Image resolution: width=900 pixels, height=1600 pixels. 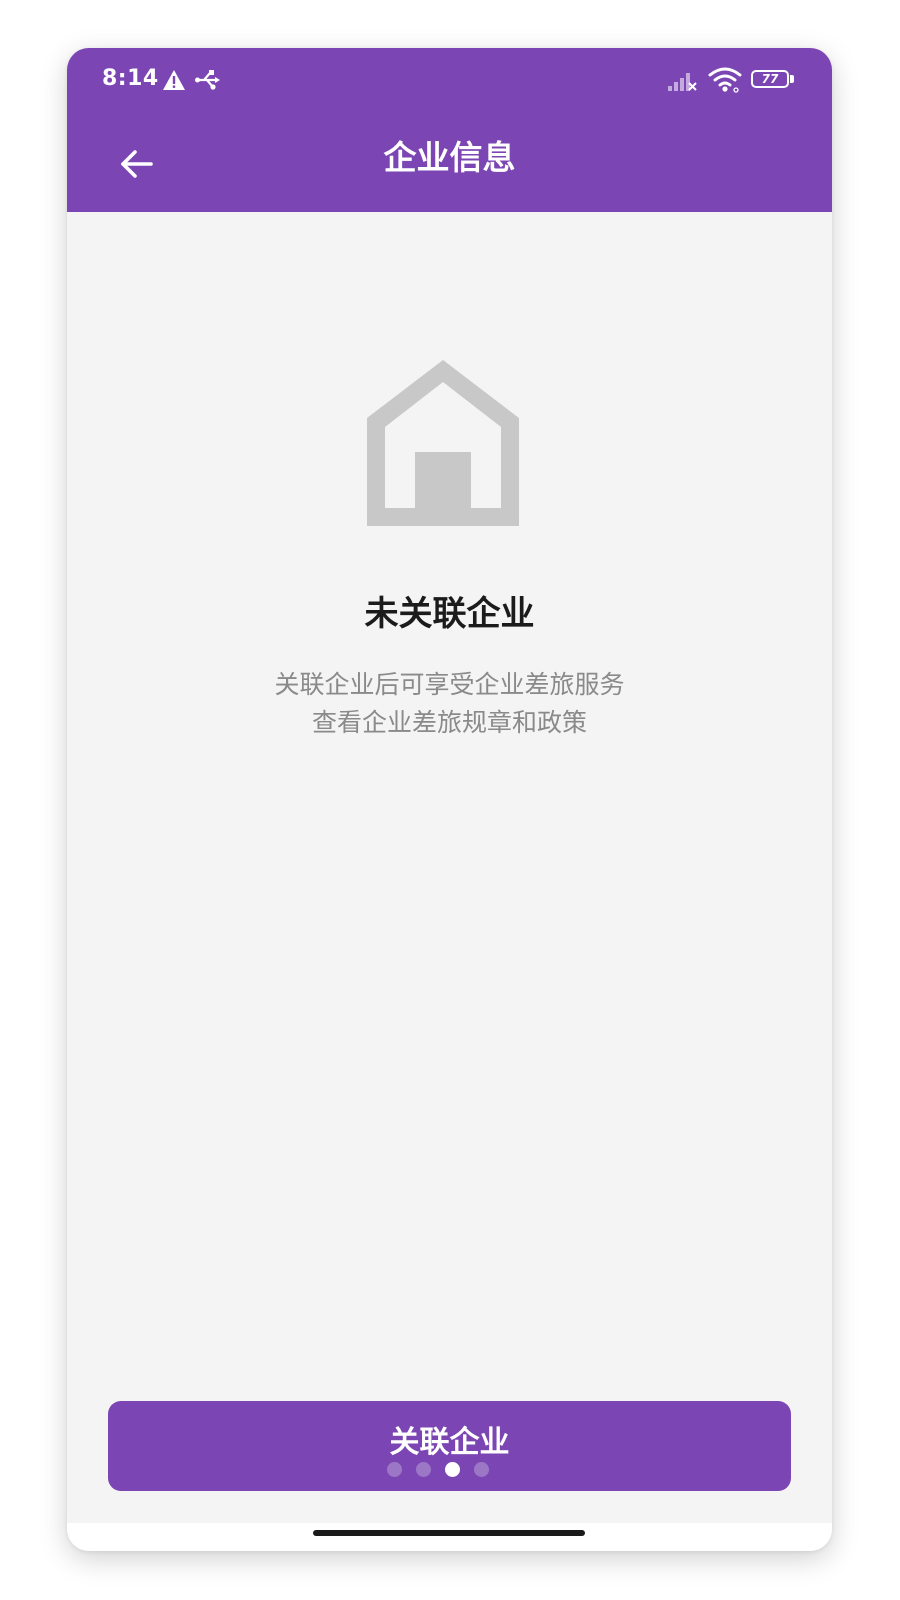 What do you see at coordinates (682, 82) in the screenshot?
I see `signal-icon` at bounding box center [682, 82].